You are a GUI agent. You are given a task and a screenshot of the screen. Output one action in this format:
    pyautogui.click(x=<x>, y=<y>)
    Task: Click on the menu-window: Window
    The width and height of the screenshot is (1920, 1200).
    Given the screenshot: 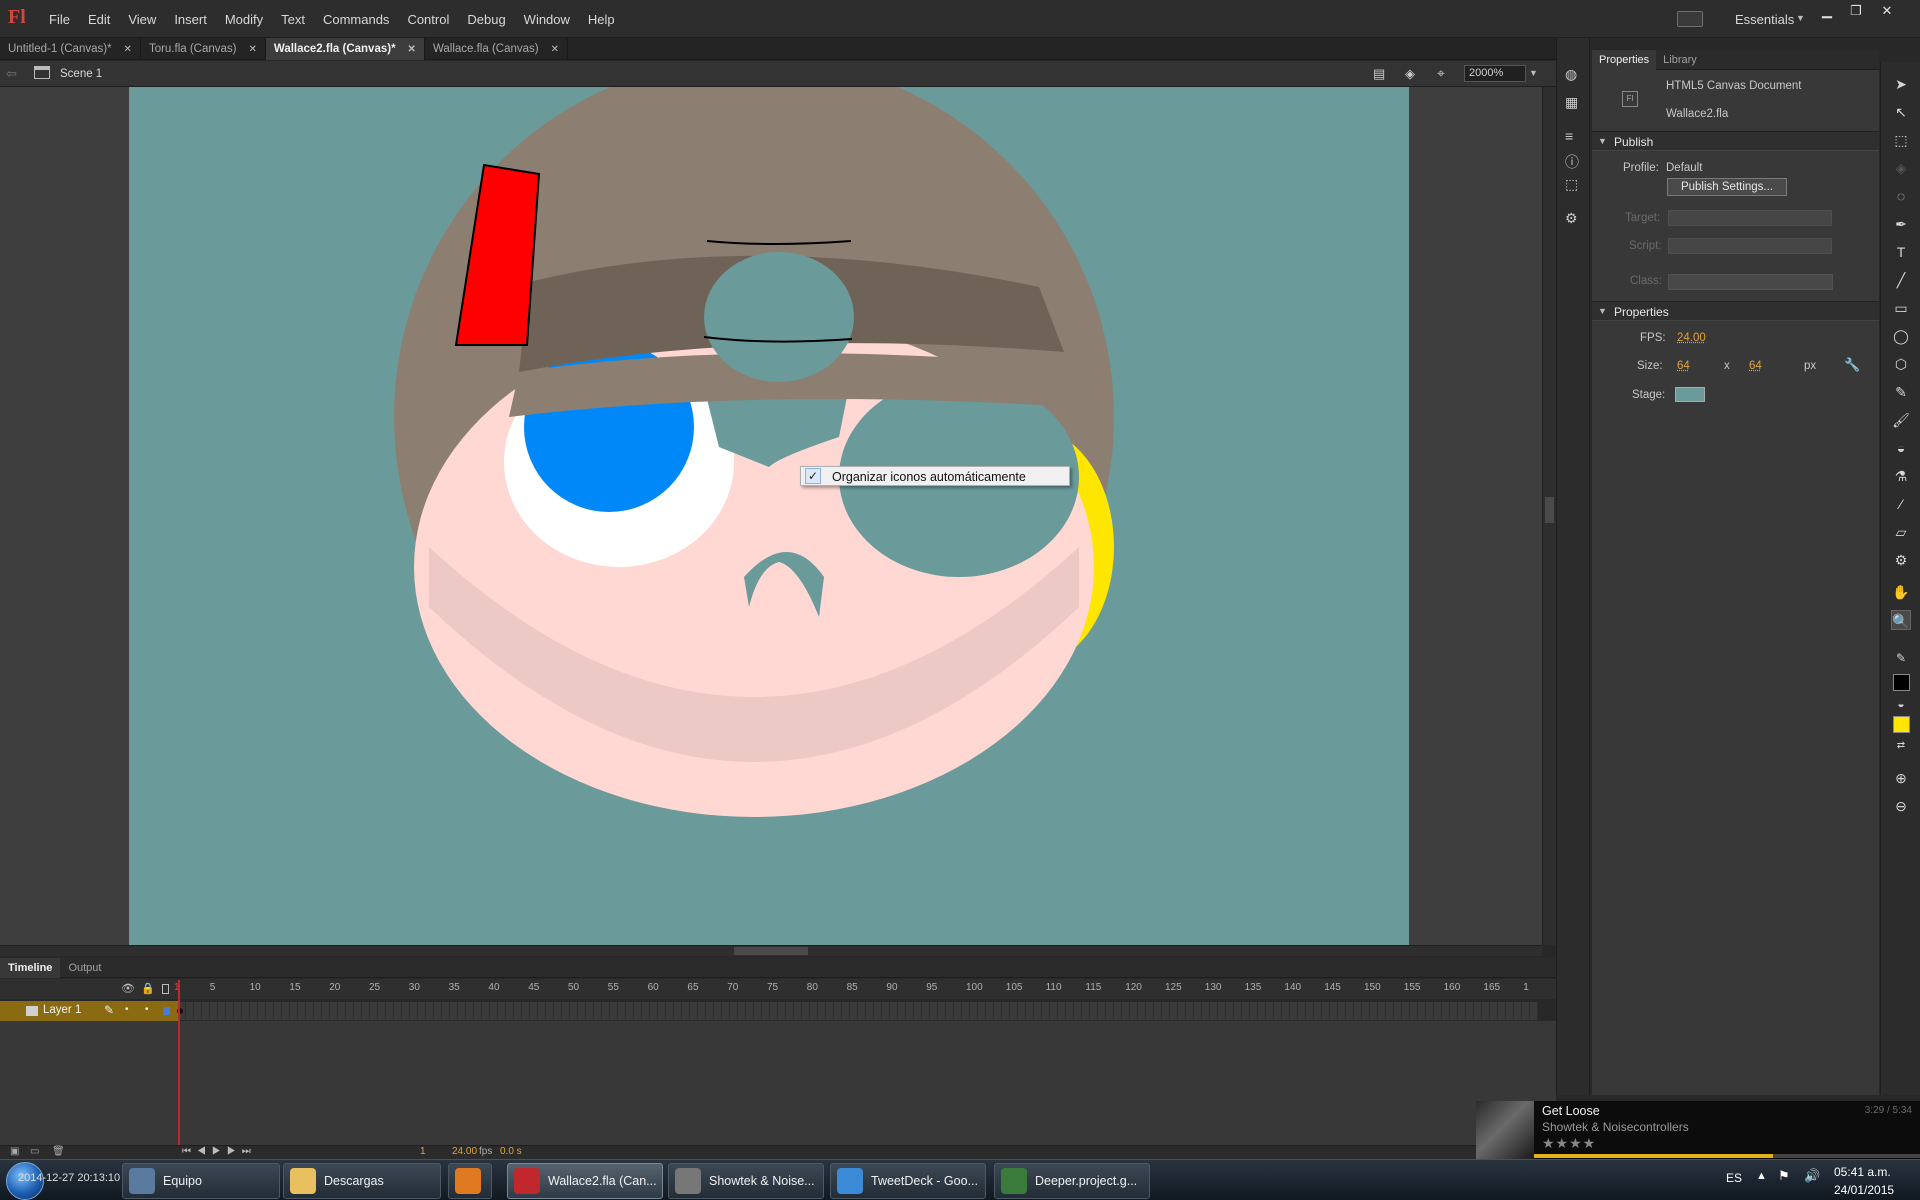 What is the action you would take?
    pyautogui.click(x=547, y=19)
    